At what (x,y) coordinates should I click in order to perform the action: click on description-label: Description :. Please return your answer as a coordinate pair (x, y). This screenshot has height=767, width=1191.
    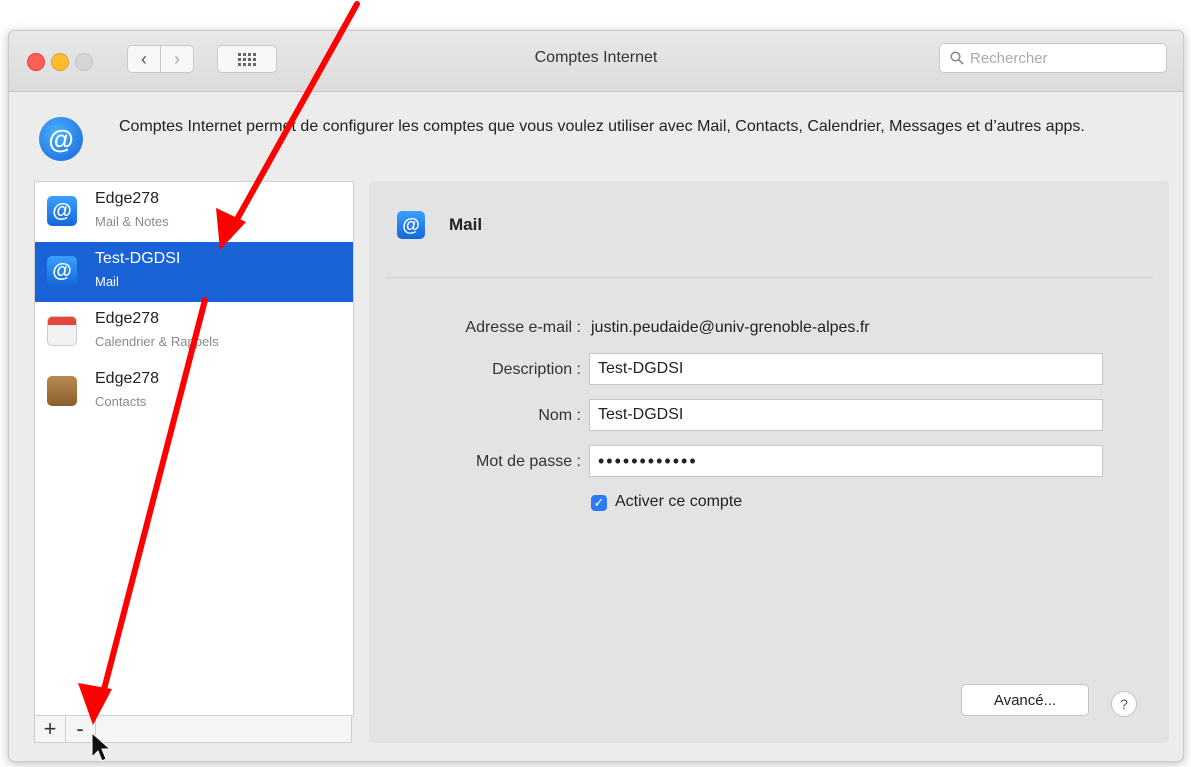
    Looking at the image, I should click on (536, 369).